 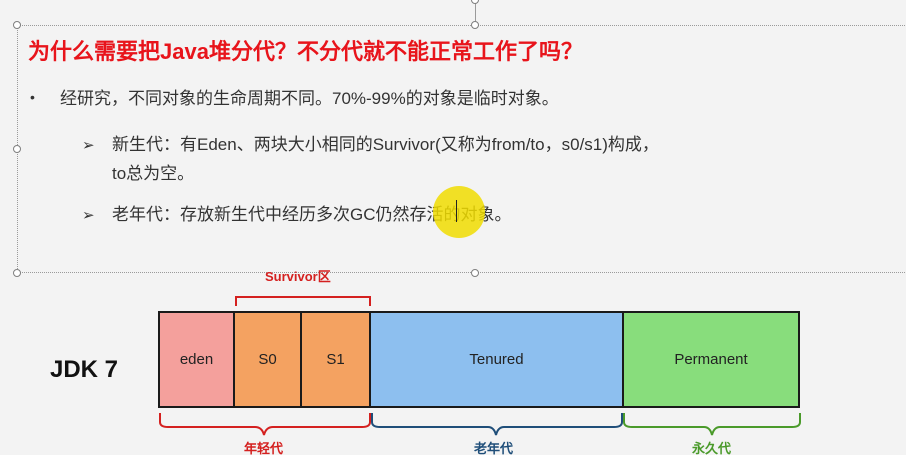 What do you see at coordinates (298, 276) in the screenshot?
I see `survivor-area-label: Survivor区` at bounding box center [298, 276].